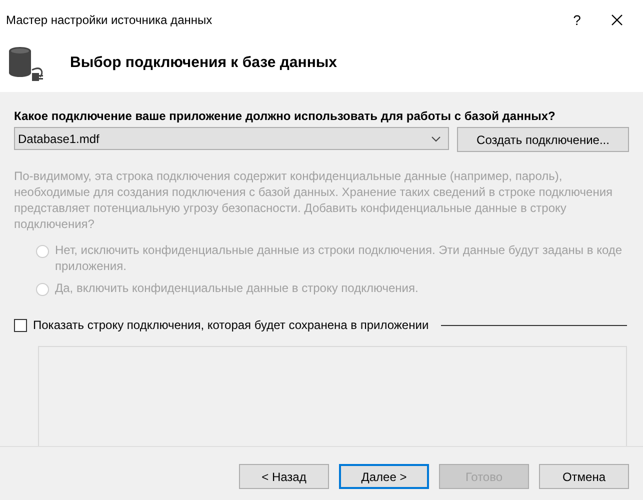 This screenshot has width=643, height=500. What do you see at coordinates (20, 325) in the screenshot?
I see `checkbox` at bounding box center [20, 325].